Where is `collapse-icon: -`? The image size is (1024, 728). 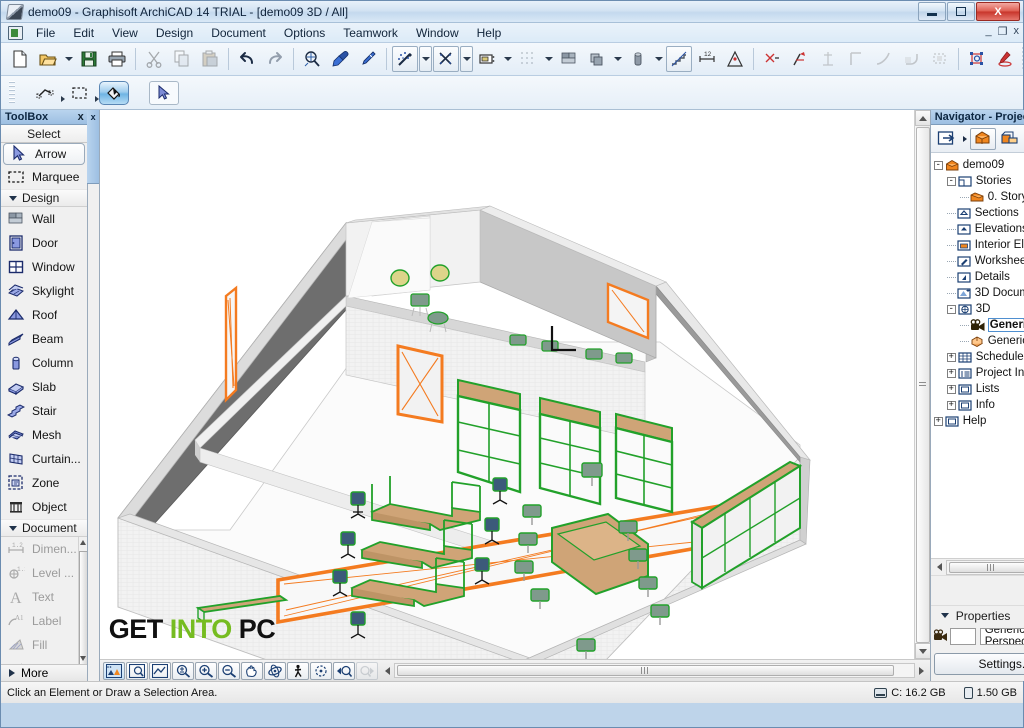
collapse-icon: - is located at coordinates (938, 165).